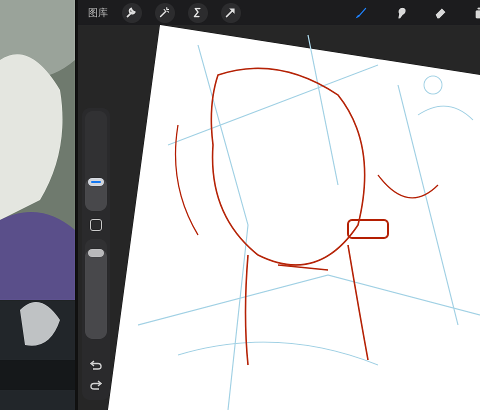 The image size is (480, 410). I want to click on gallery-link: 图库, so click(98, 13).